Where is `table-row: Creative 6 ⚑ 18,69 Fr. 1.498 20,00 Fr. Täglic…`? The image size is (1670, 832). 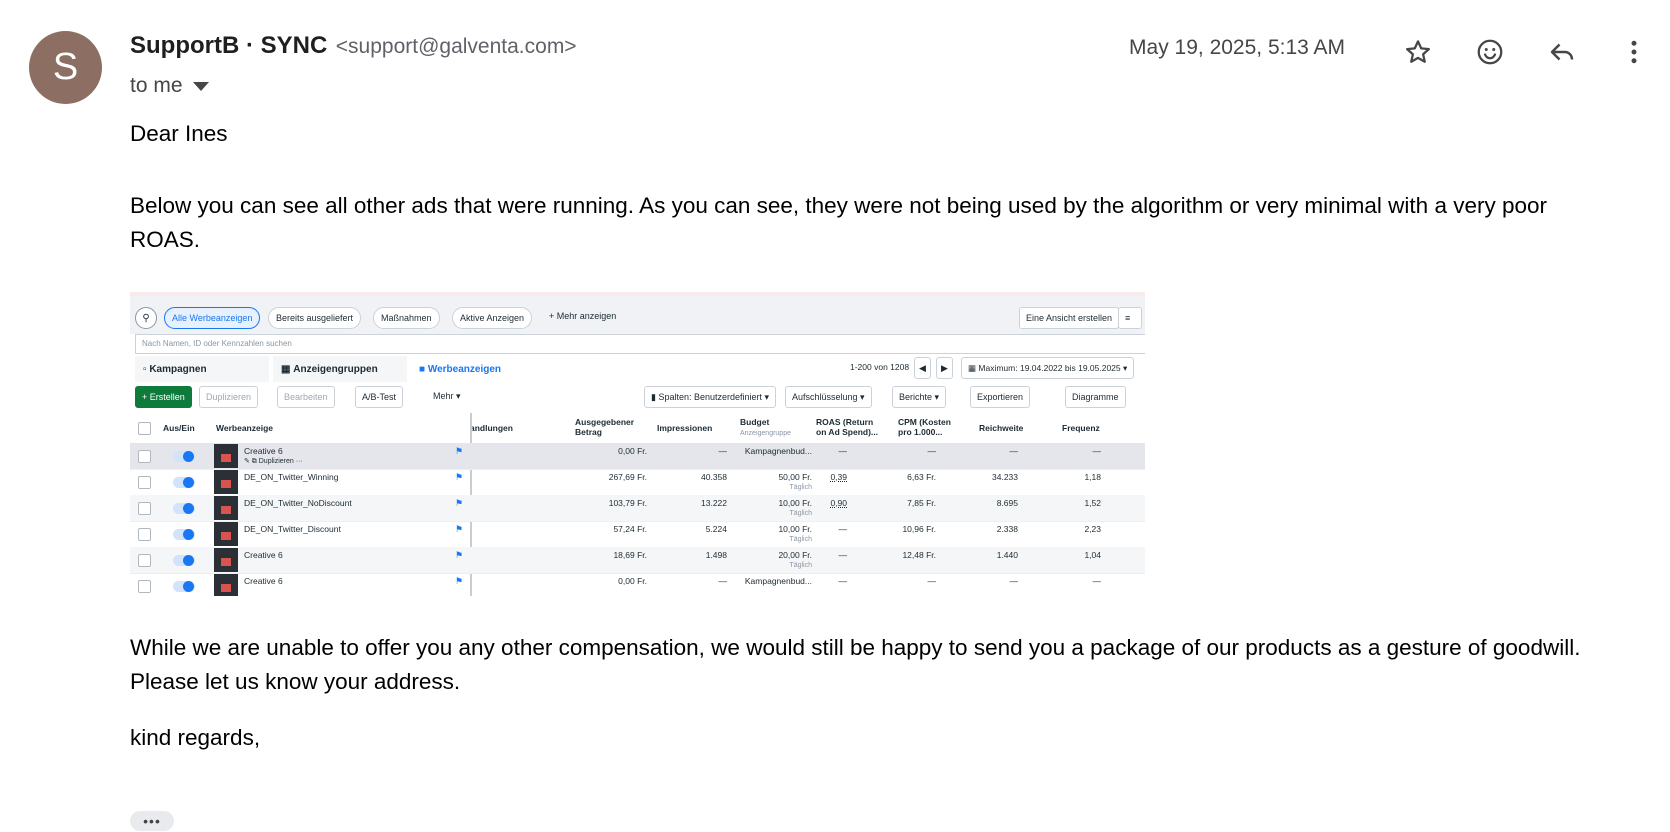 table-row: Creative 6 ⚑ 18,69 Fr. 1.498 20,00 Fr. Täglic… is located at coordinates (637, 560).